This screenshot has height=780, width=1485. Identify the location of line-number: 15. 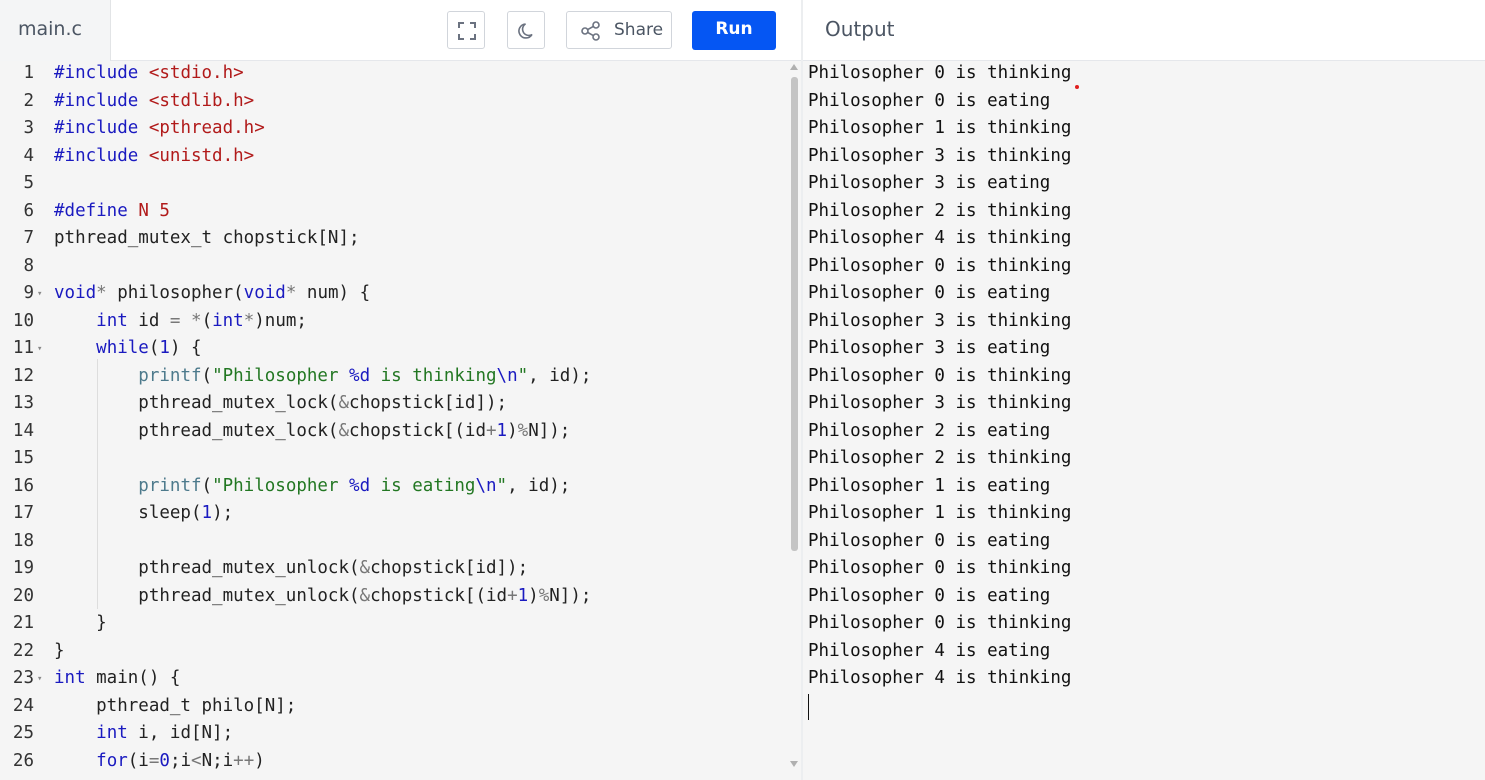
(23, 458).